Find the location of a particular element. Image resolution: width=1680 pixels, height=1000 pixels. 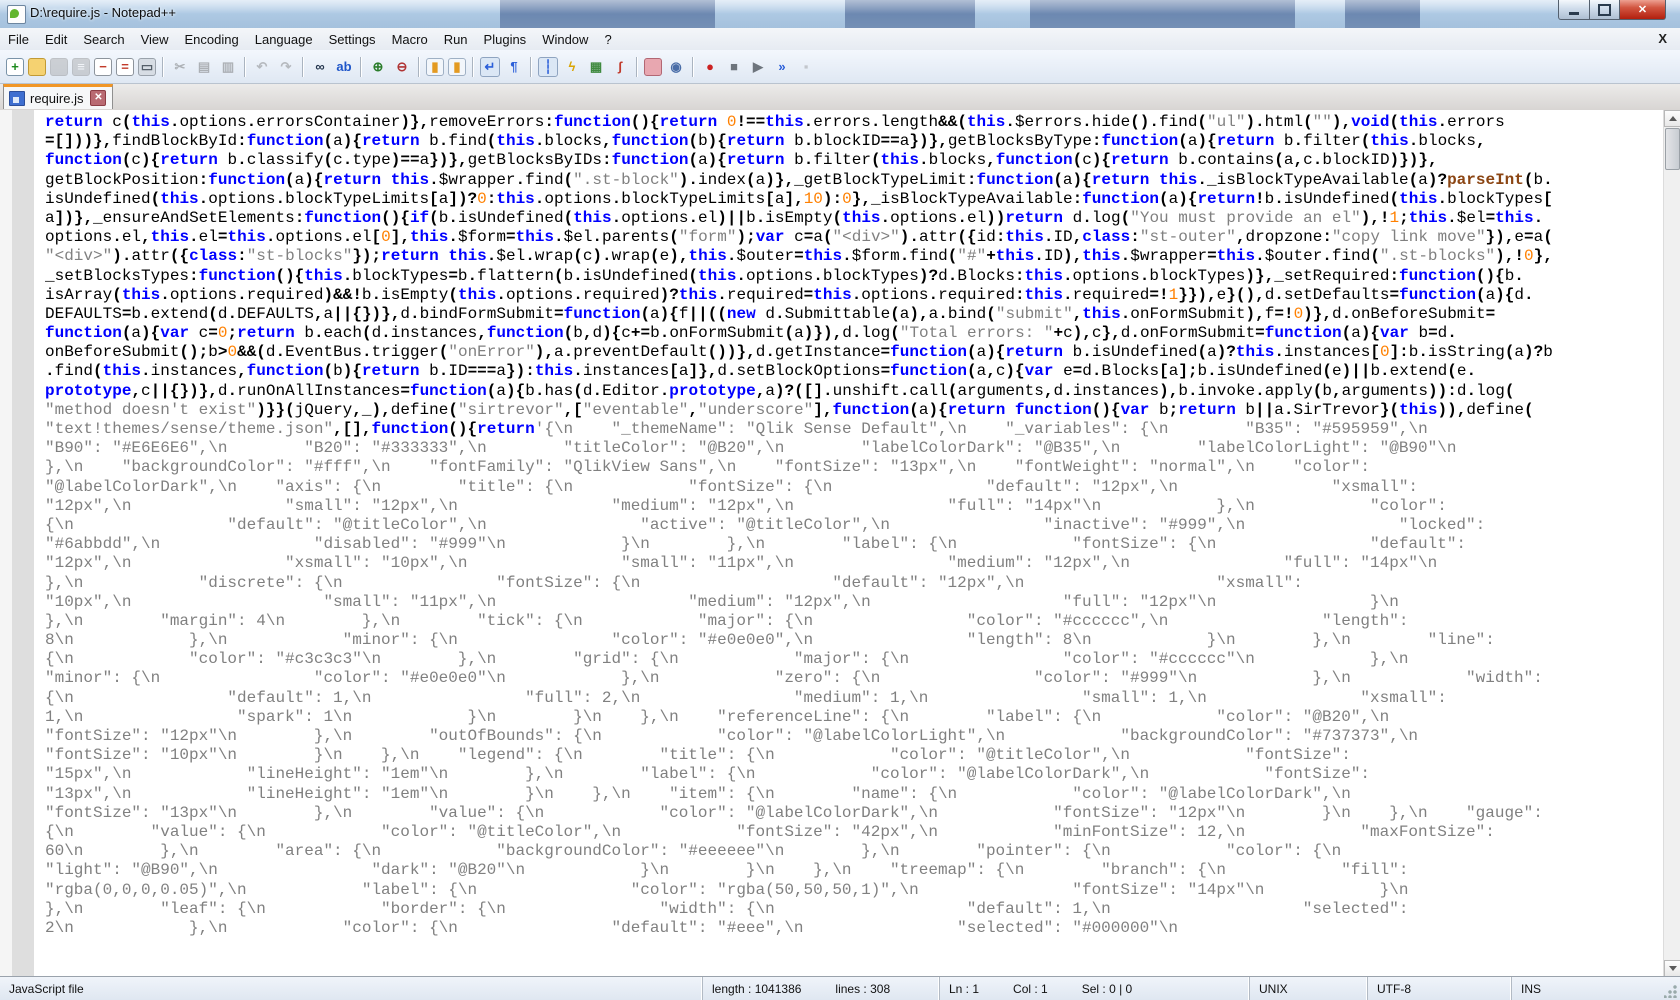

close-window-button: ✕ is located at coordinates (1643, 10).